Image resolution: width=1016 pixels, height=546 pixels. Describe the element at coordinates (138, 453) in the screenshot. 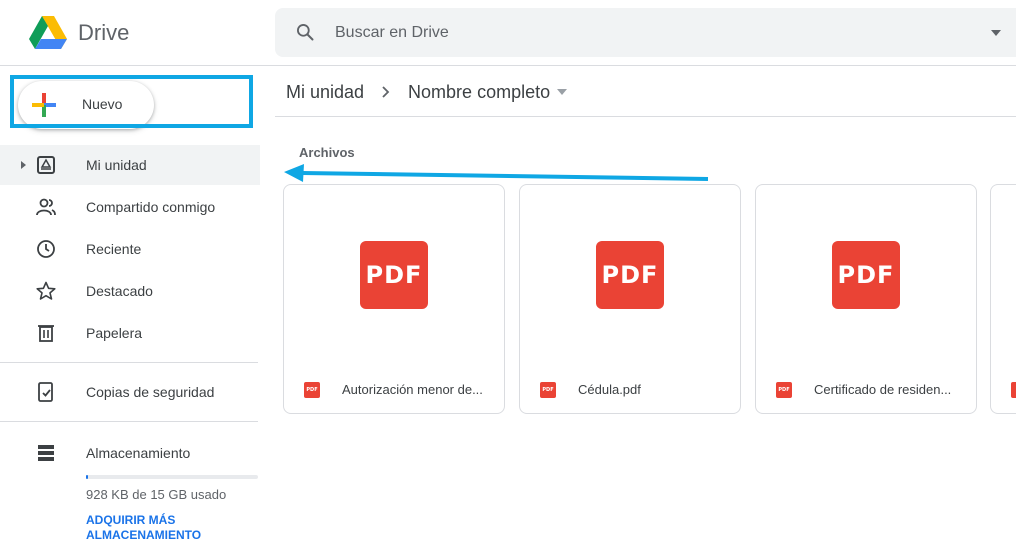

I see `sidebar-item-label: Almacenamiento` at that location.